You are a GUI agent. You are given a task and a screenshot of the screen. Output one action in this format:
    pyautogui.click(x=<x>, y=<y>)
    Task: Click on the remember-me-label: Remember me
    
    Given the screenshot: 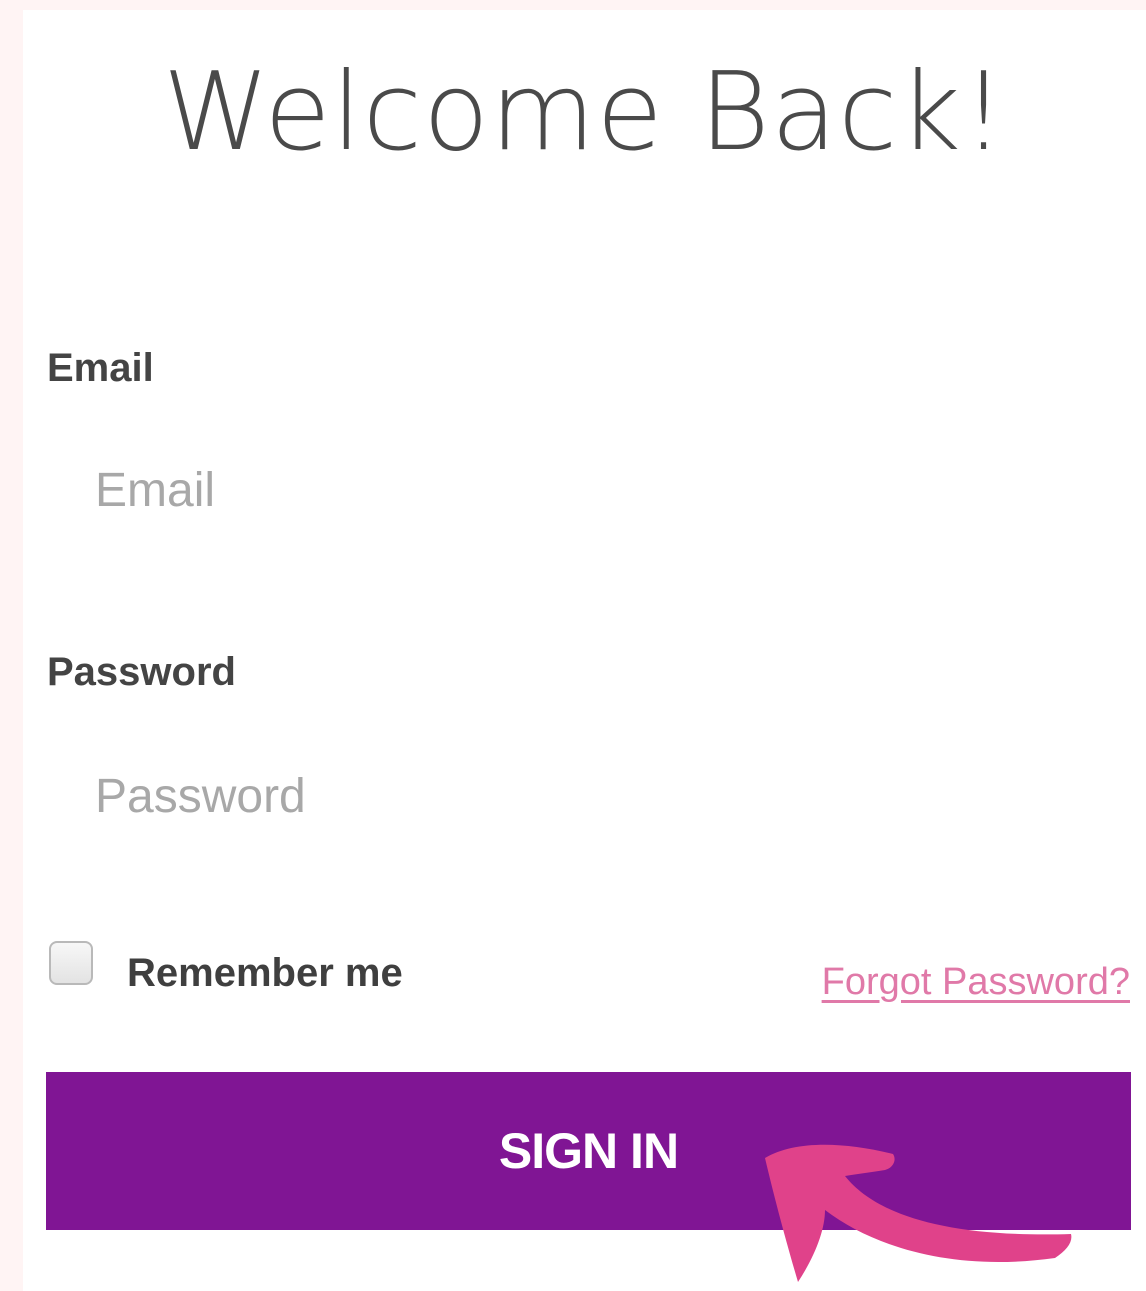 What is the action you would take?
    pyautogui.click(x=265, y=972)
    